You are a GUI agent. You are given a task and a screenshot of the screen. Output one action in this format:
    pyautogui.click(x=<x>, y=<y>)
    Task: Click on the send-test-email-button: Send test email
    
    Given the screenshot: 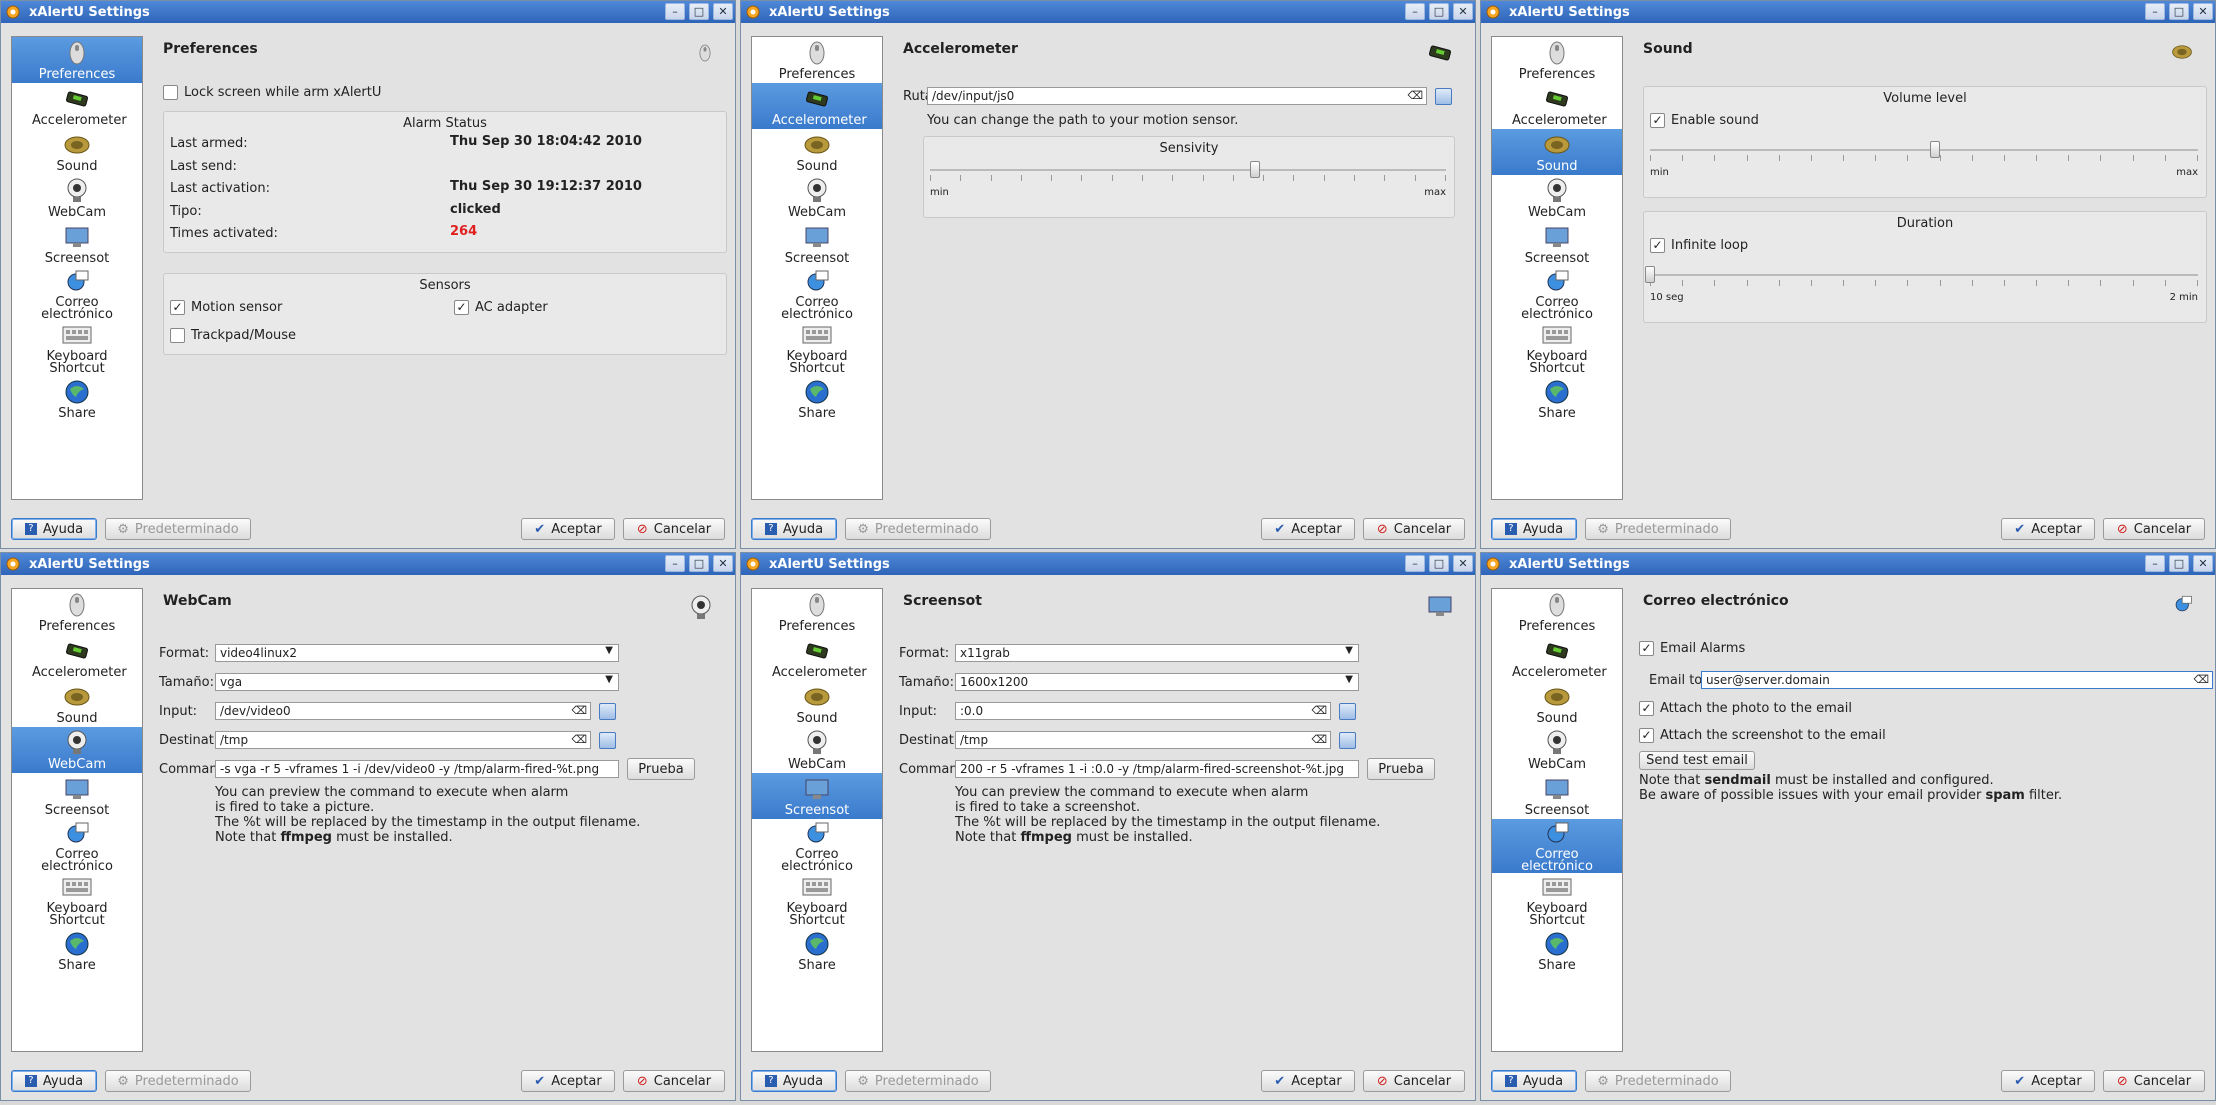 What is the action you would take?
    pyautogui.click(x=1697, y=760)
    